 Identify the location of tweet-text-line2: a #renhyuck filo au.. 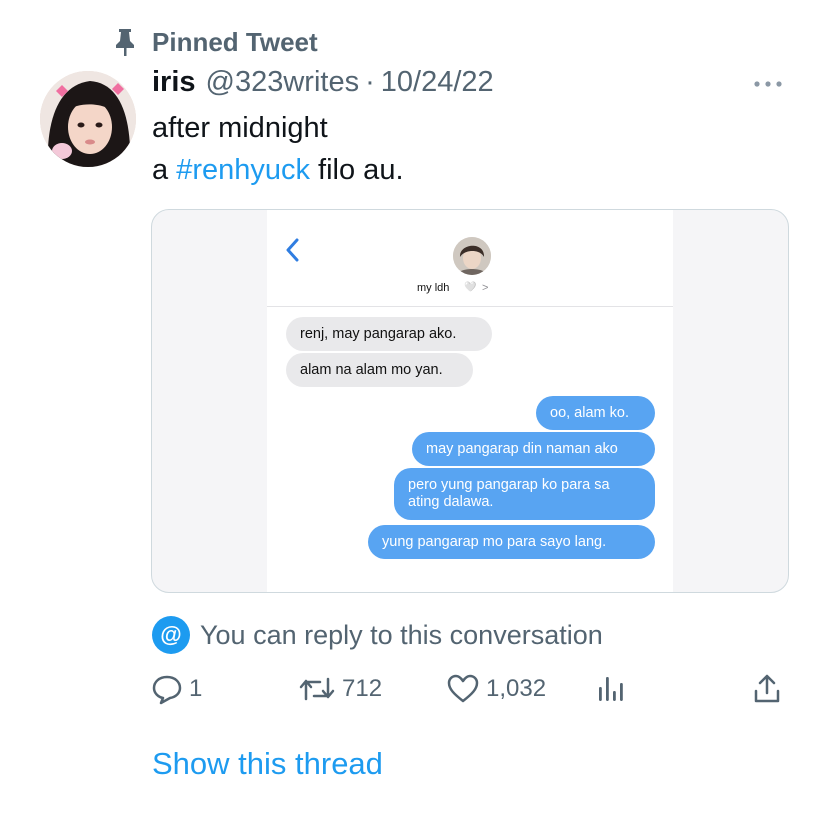
(278, 170).